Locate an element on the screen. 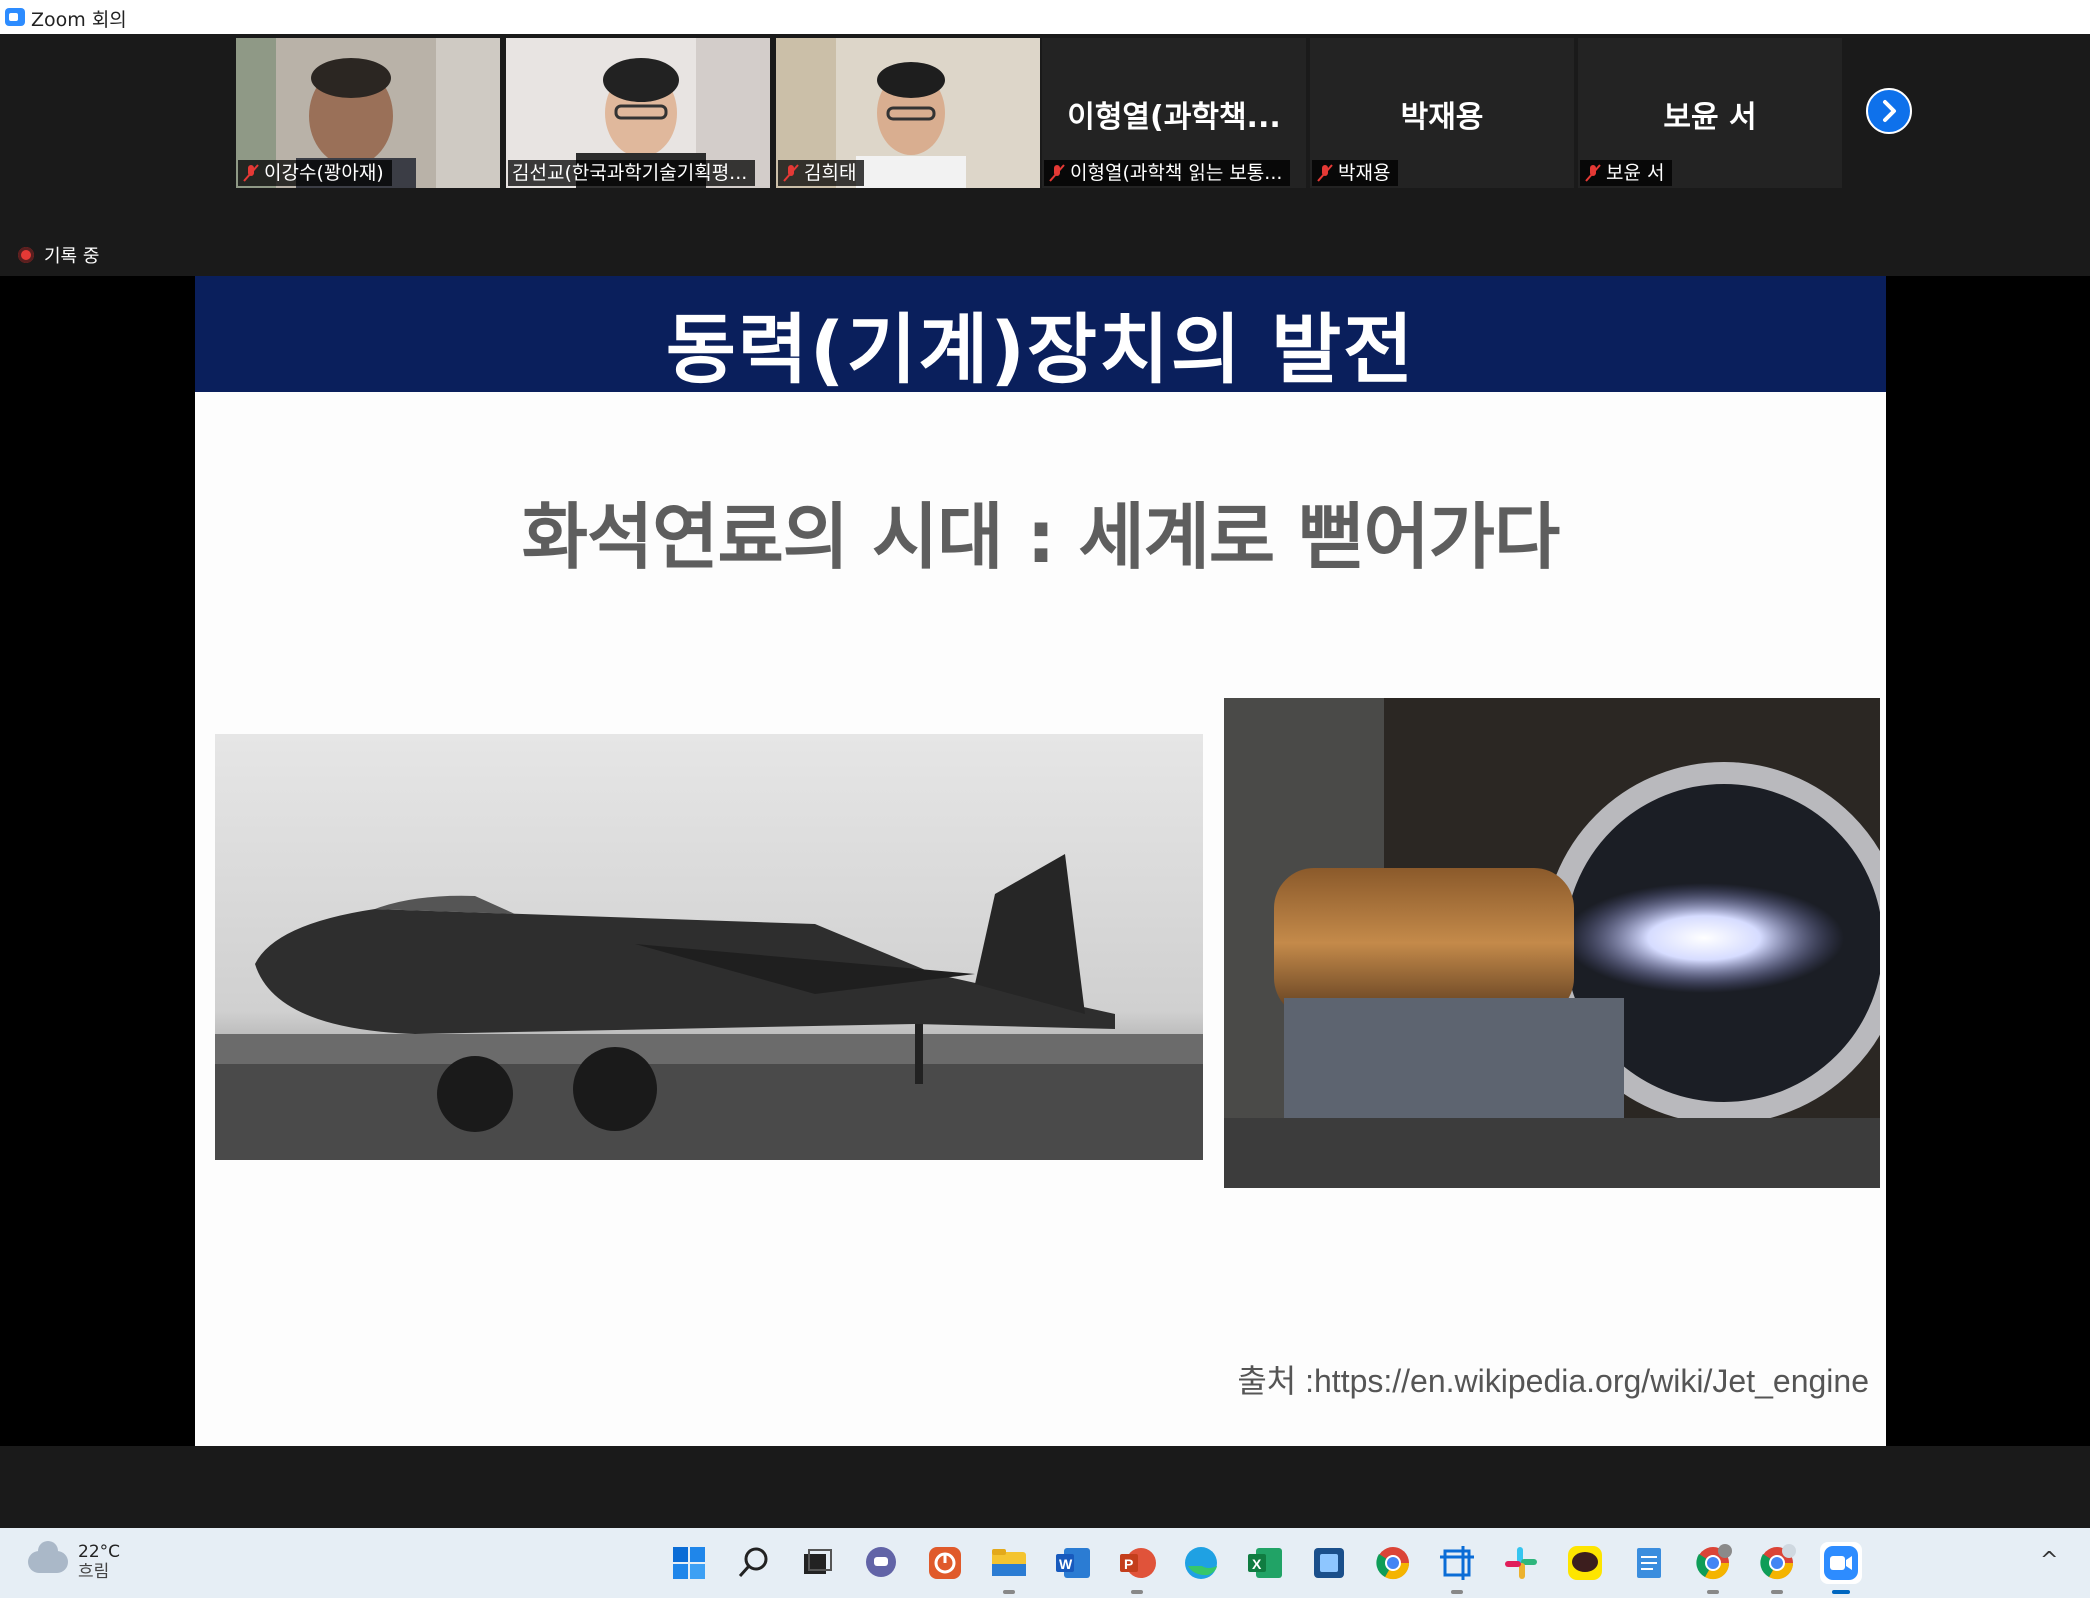 The width and height of the screenshot is (2090, 1598). hangul-icon is located at coordinates (1329, 1563).